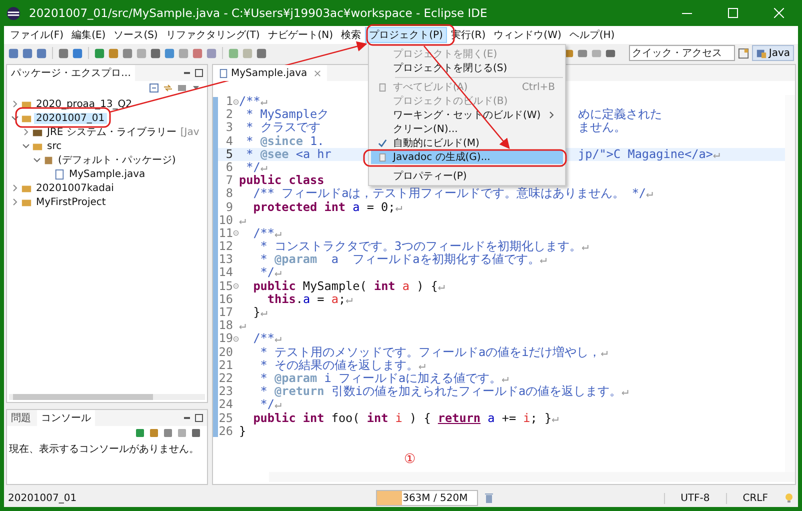 The image size is (802, 511). Describe the element at coordinates (270, 73) in the screenshot. I see `editor-tab: MySample.java` at that location.